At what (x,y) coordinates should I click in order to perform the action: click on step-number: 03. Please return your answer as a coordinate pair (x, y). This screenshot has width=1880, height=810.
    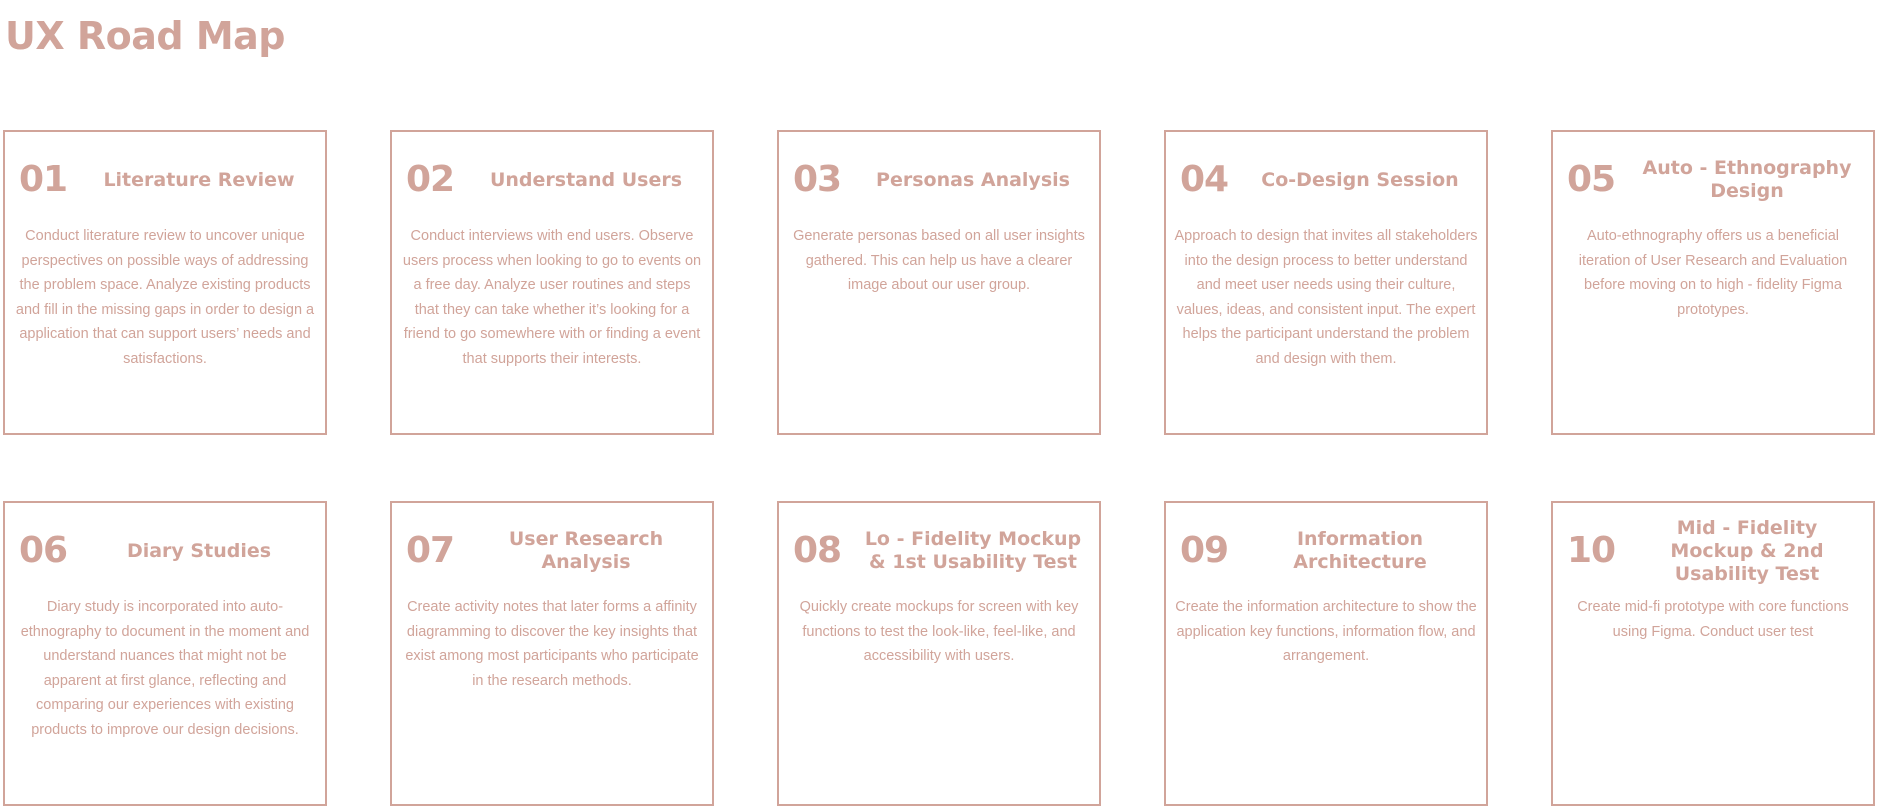
    Looking at the image, I should click on (817, 179).